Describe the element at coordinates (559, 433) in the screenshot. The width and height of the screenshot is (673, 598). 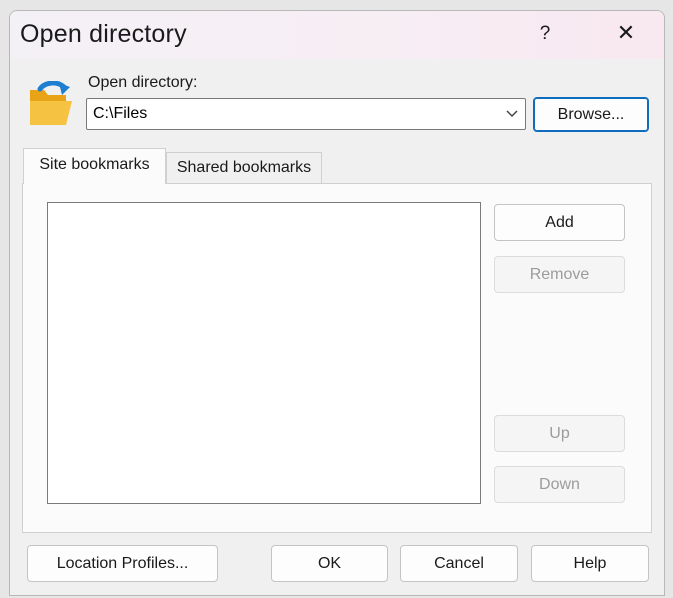
I see `up-button: Up` at that location.